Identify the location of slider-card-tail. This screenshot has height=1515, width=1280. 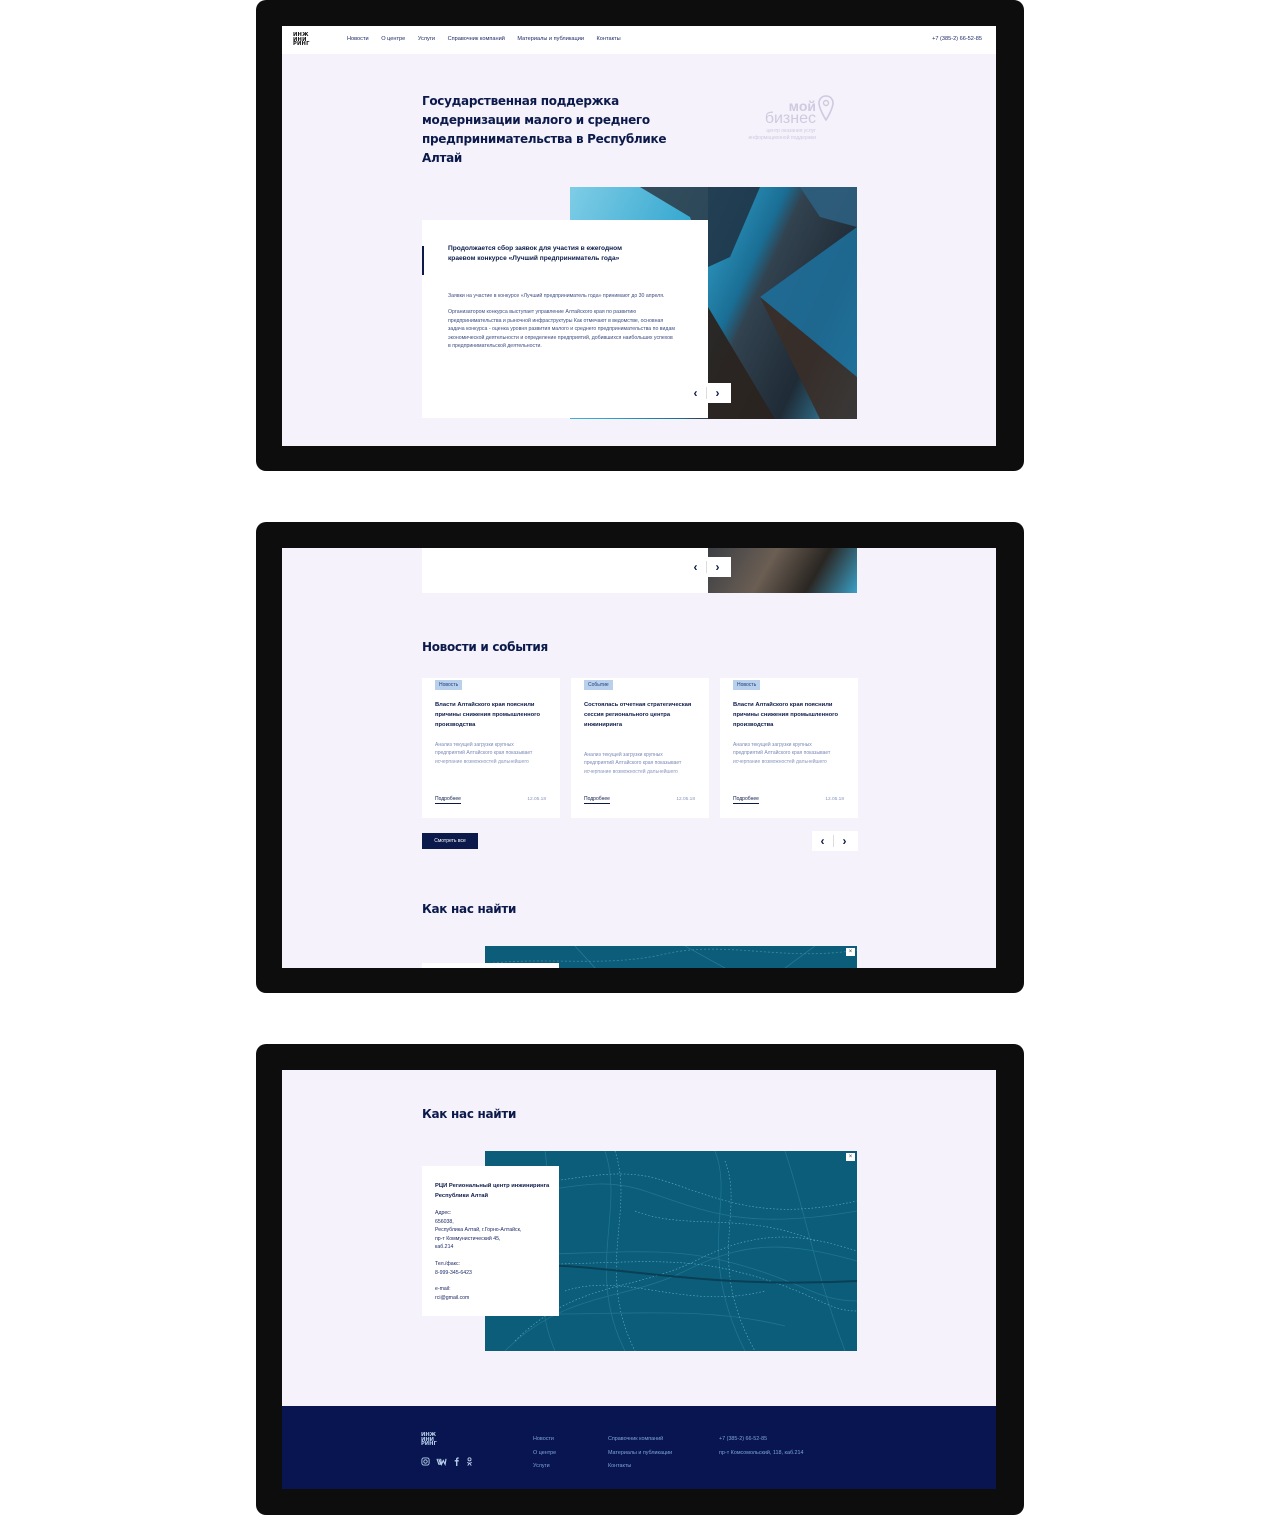
(565, 570).